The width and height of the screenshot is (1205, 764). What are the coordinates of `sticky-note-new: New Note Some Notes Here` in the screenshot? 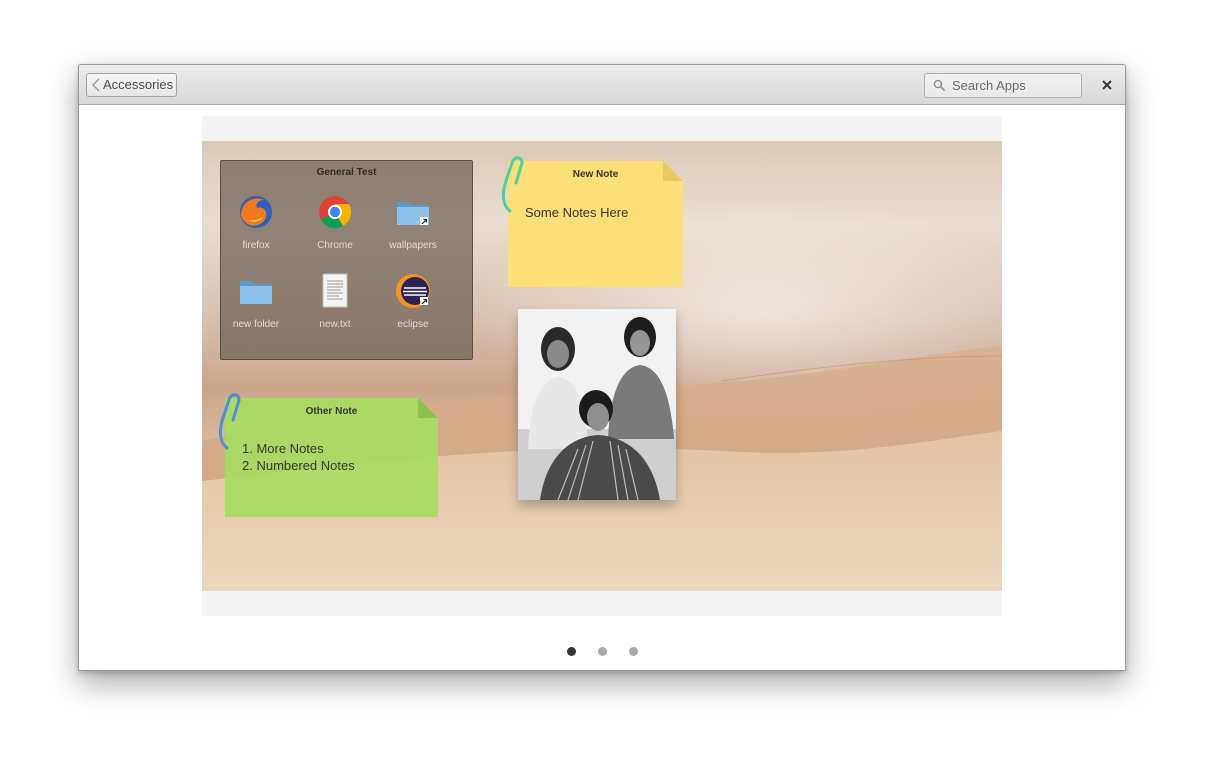 It's located at (592, 221).